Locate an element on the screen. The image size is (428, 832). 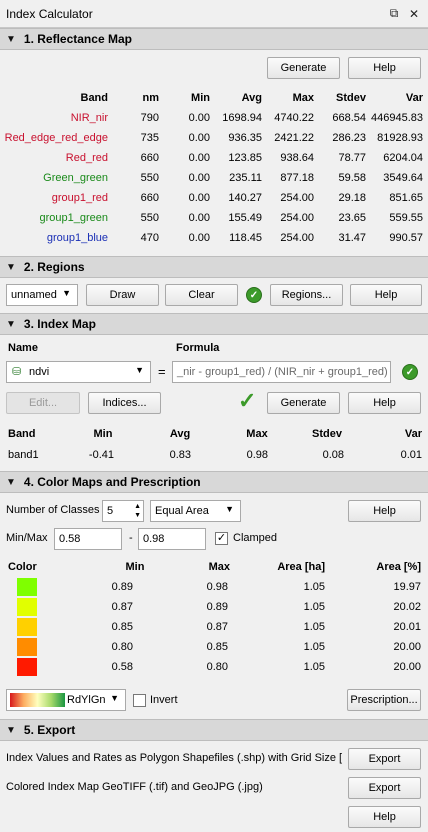
colormap-value: RdYlGn is located at coordinates (86, 700).